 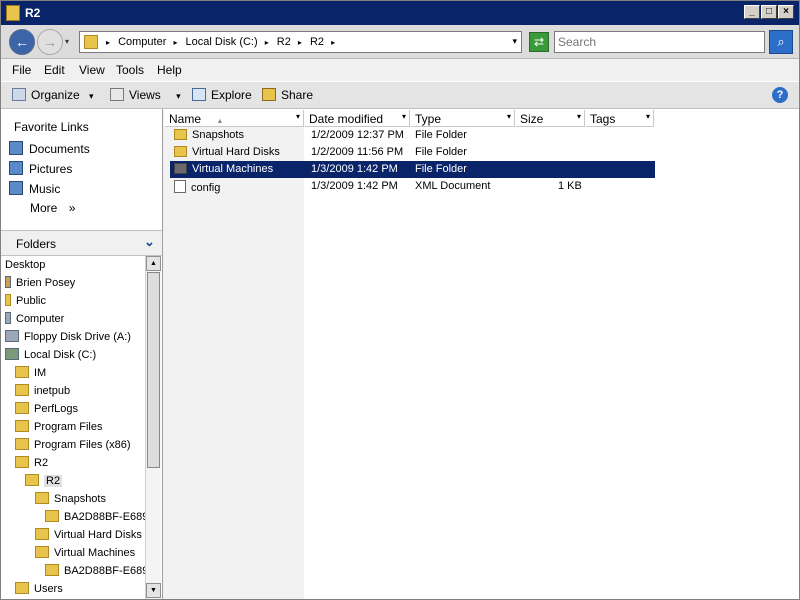 What do you see at coordinates (31, 301) in the screenshot?
I see `tree-label: Public` at bounding box center [31, 301].